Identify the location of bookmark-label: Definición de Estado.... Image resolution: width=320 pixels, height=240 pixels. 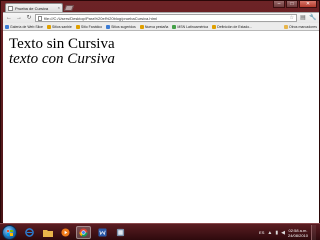
(235, 26).